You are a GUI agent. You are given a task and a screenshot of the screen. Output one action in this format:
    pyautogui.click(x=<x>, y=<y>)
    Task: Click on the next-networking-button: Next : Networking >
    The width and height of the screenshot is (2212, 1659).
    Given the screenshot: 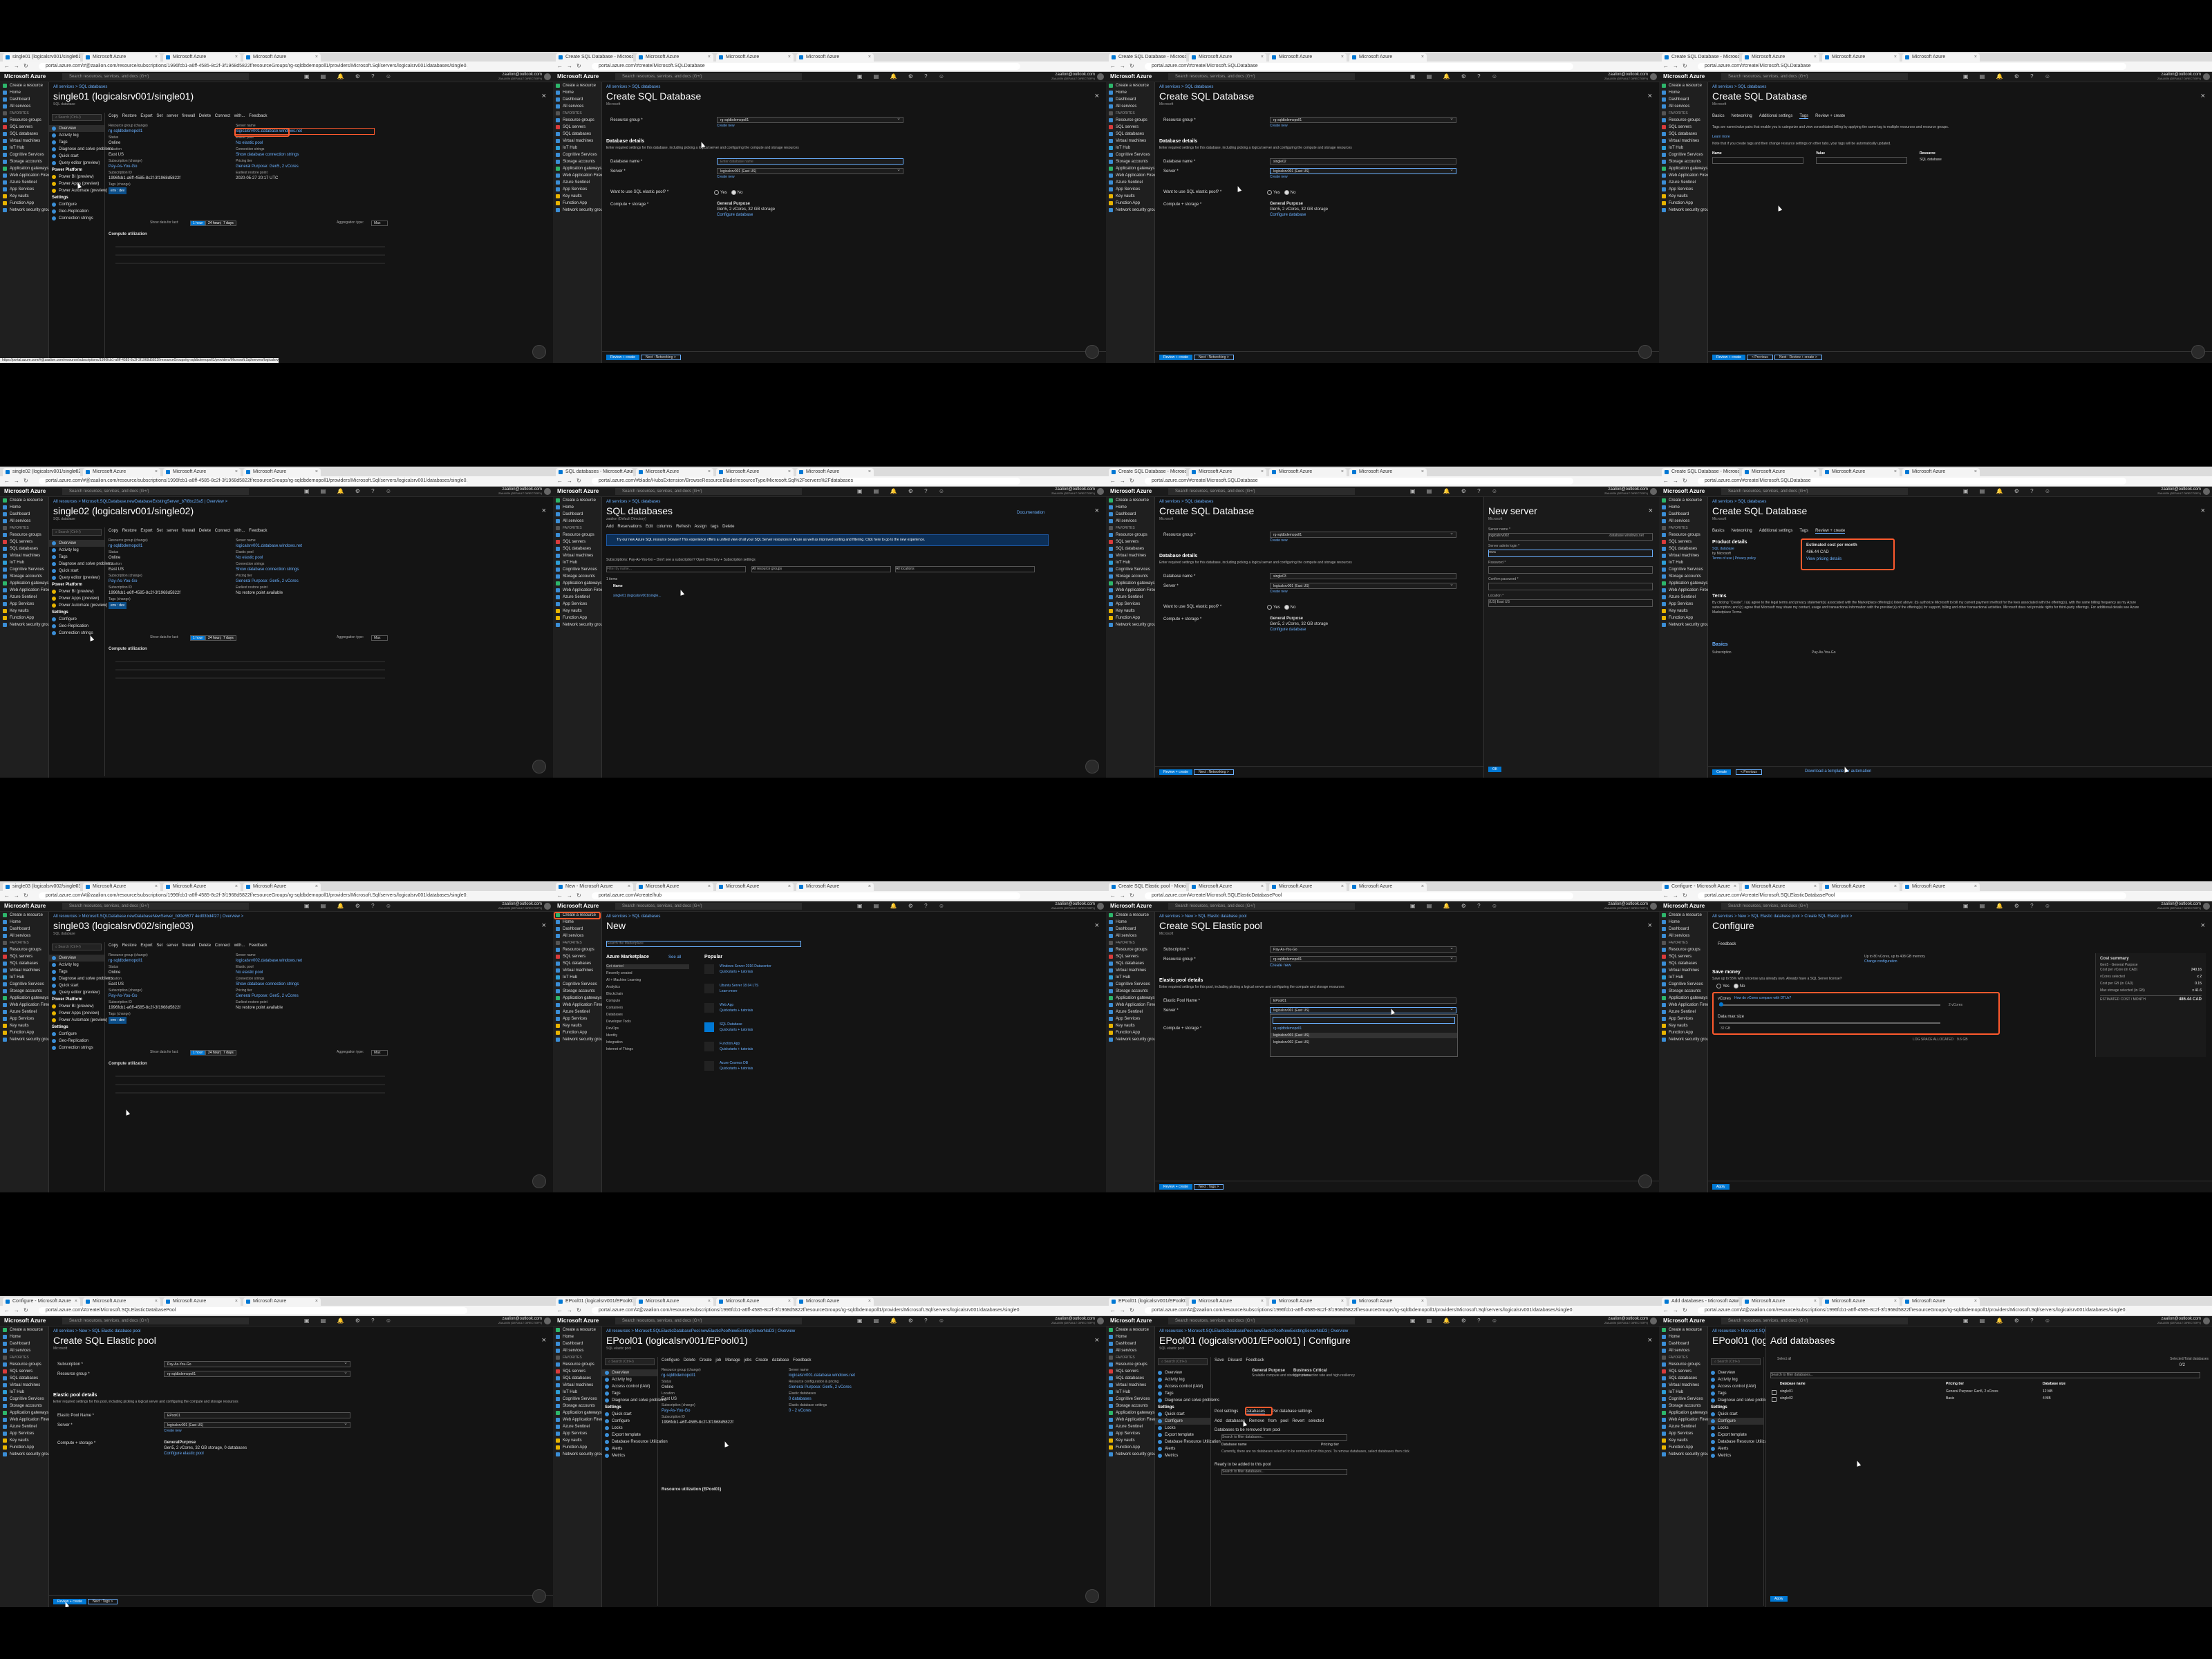 What is the action you would take?
    pyautogui.click(x=1214, y=772)
    